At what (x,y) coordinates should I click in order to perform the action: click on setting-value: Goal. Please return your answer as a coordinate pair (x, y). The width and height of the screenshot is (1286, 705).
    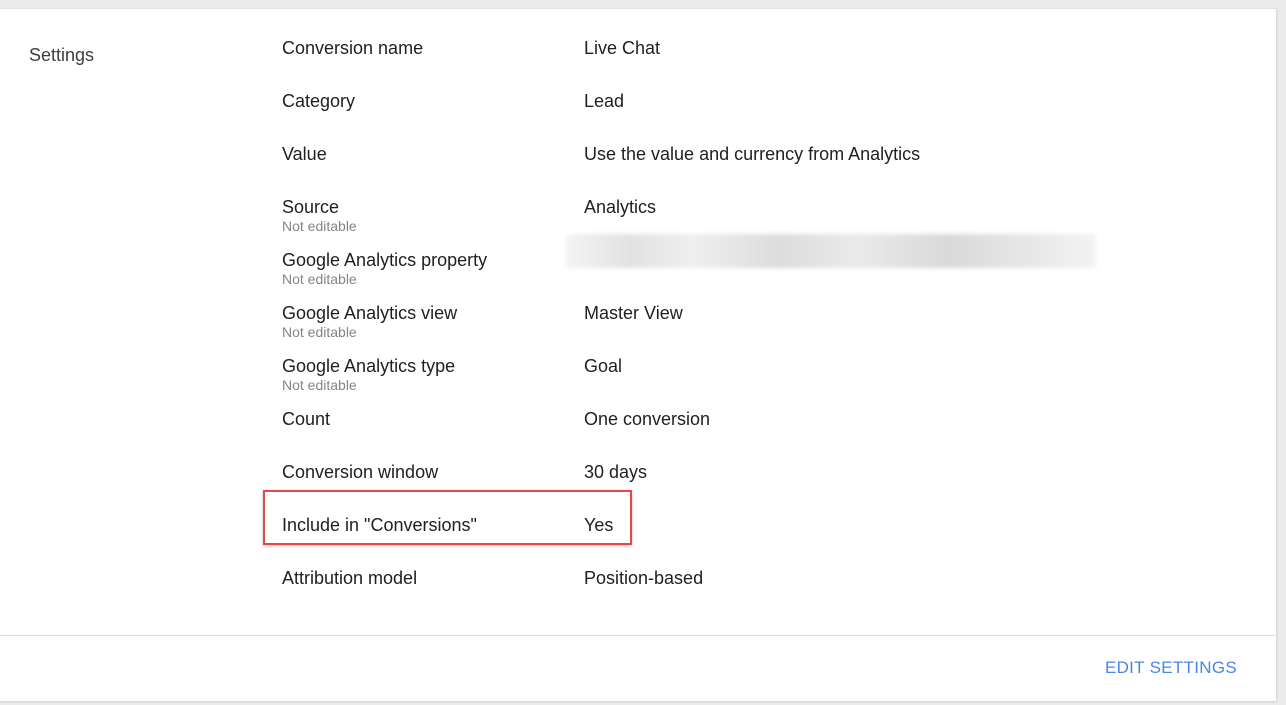
    Looking at the image, I should click on (603, 366).